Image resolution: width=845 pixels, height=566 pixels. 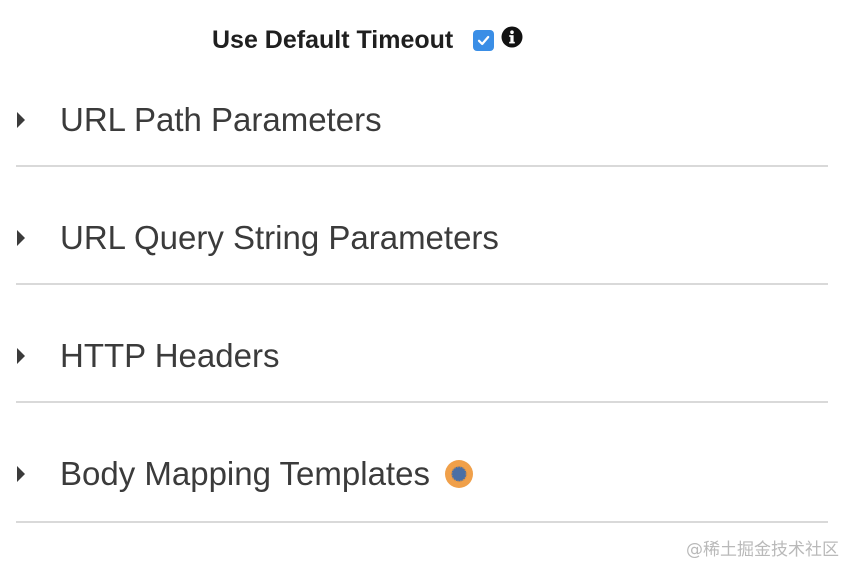 I want to click on use-default-timeout-row: Use Default Timeout, so click(x=367, y=40).